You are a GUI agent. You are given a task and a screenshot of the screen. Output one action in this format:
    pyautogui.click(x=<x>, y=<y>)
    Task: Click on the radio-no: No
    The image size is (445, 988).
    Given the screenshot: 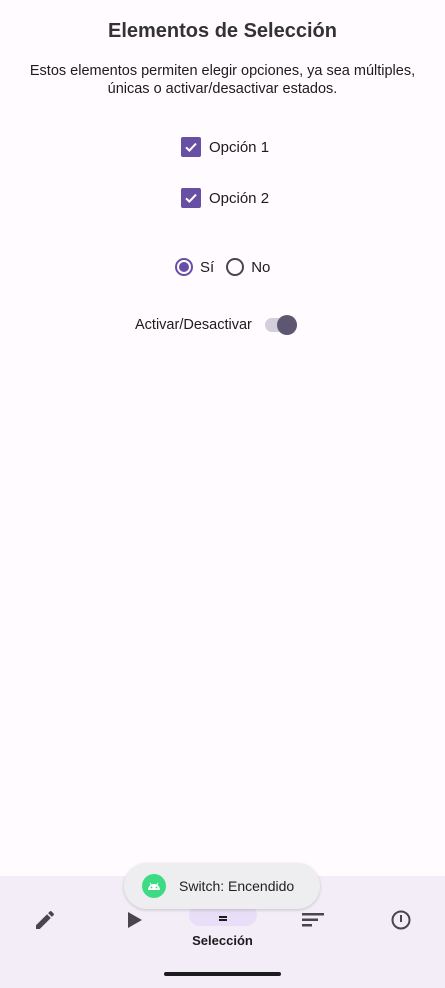 What is the action you would take?
    pyautogui.click(x=248, y=267)
    